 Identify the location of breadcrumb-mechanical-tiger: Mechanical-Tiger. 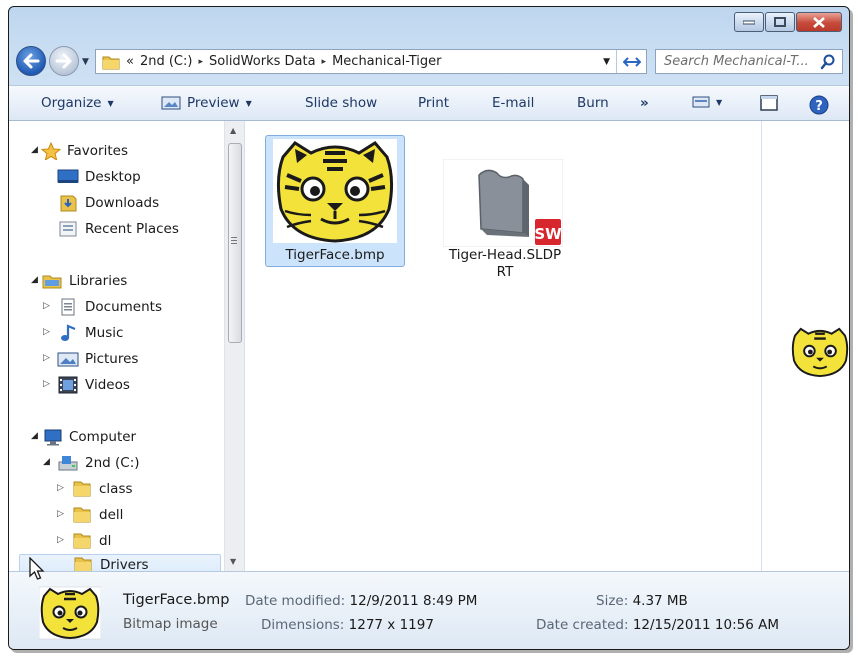
(386, 61).